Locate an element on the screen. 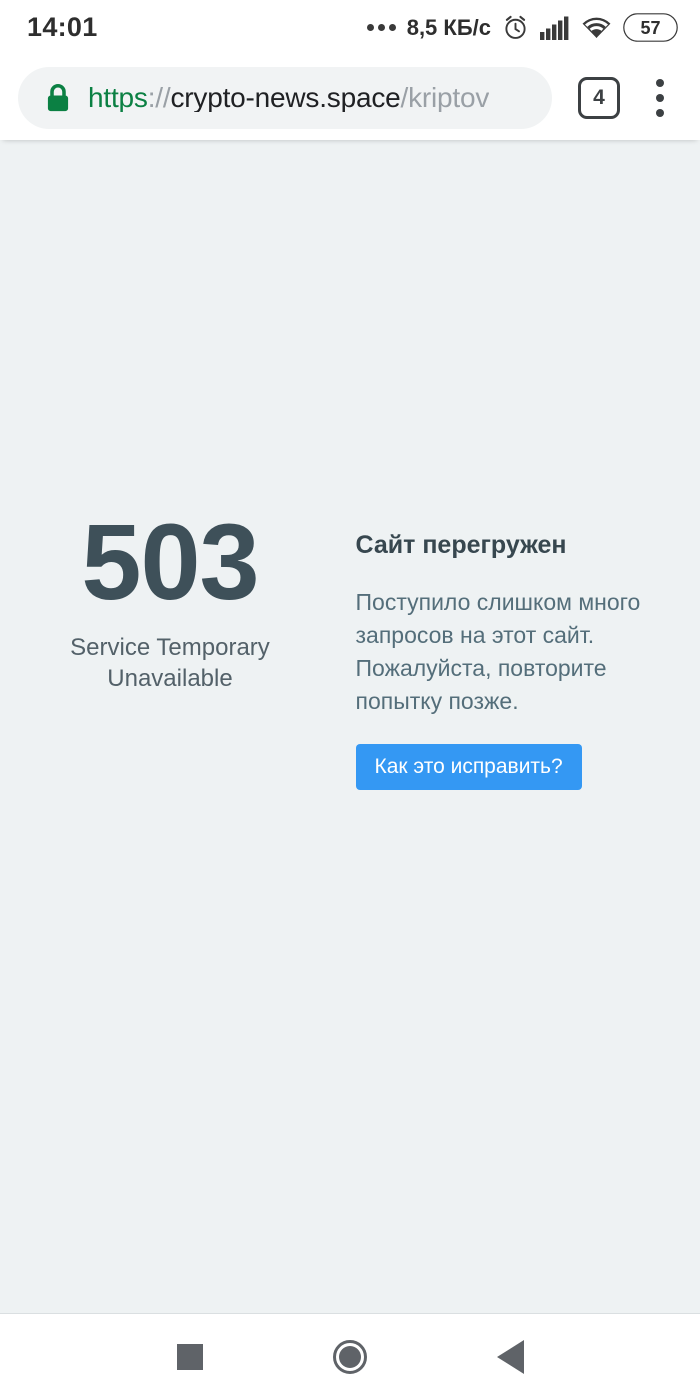 This screenshot has height=1400, width=700. recents-square-icon is located at coordinates (190, 1357).